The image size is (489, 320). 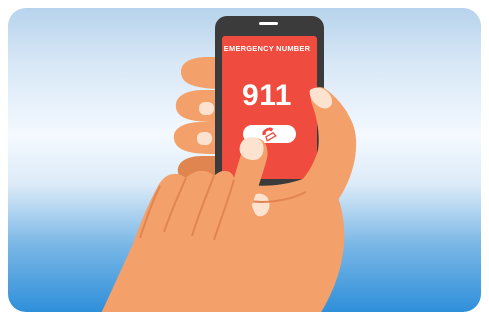 What do you see at coordinates (268, 23) in the screenshot?
I see `phone-speaker` at bounding box center [268, 23].